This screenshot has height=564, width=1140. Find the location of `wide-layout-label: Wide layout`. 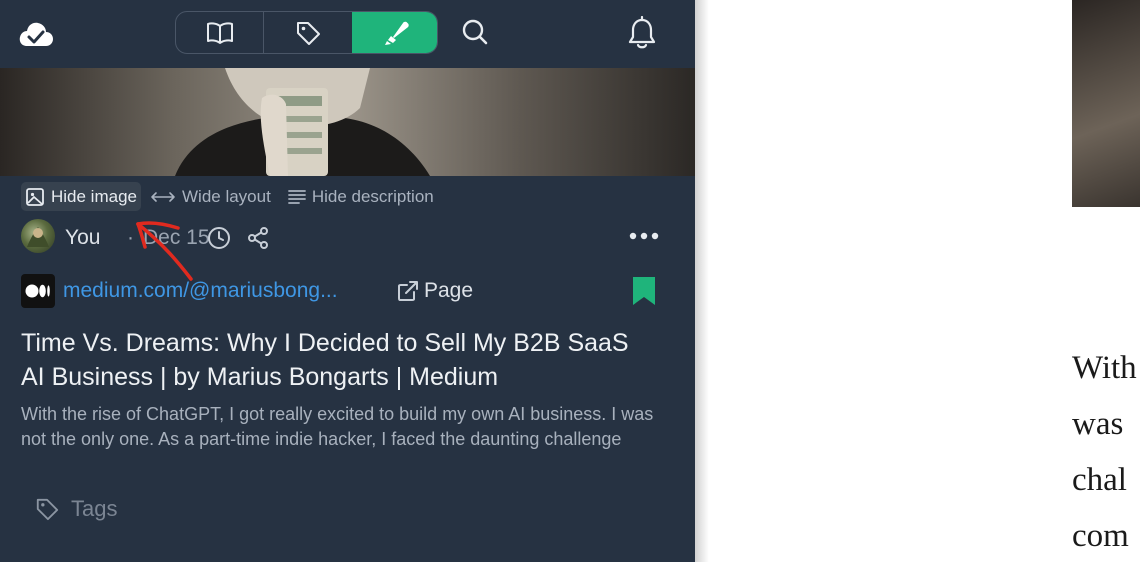

wide-layout-label: Wide layout is located at coordinates (226, 196).